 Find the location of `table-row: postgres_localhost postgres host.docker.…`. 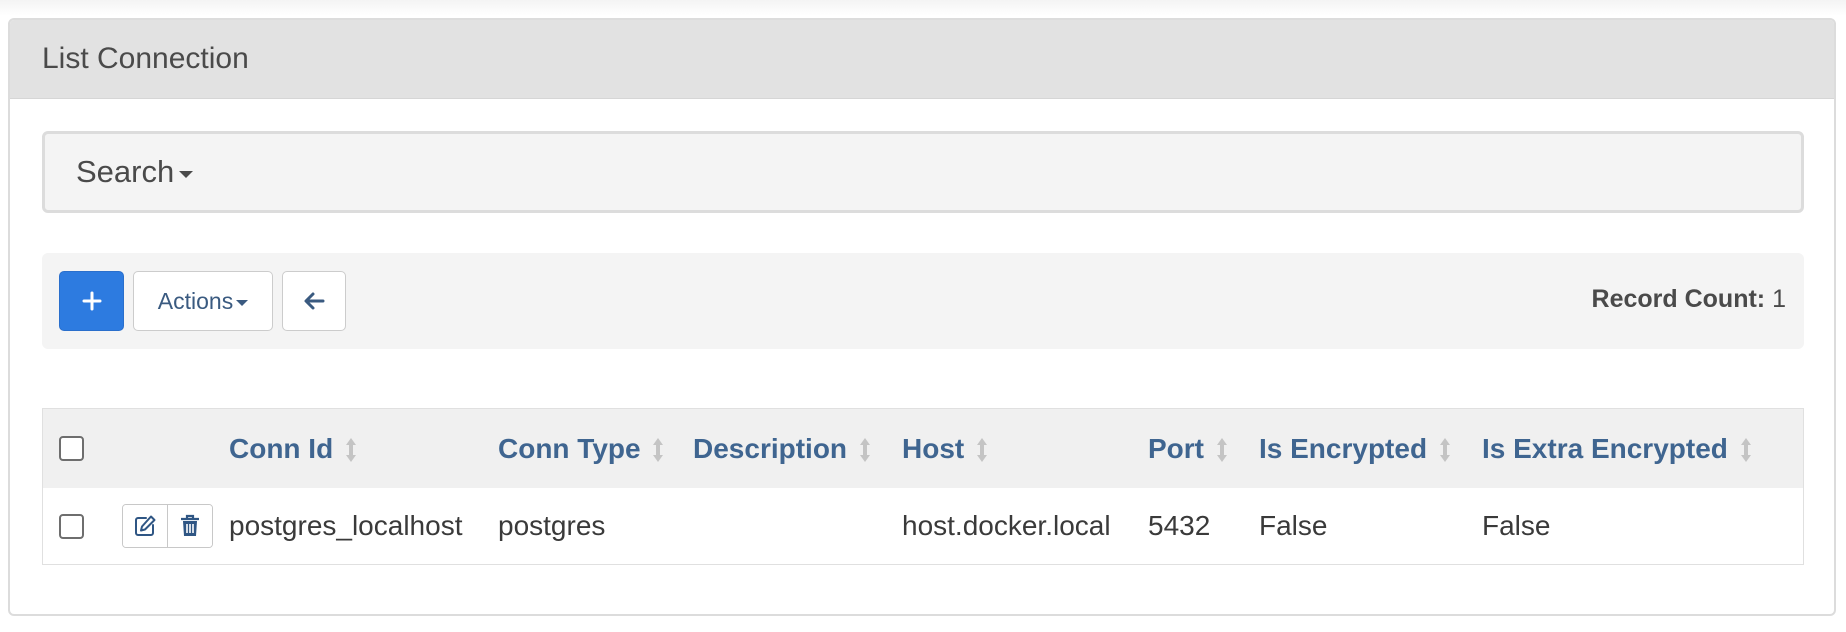

table-row: postgres_localhost postgres host.docker.… is located at coordinates (923, 526).